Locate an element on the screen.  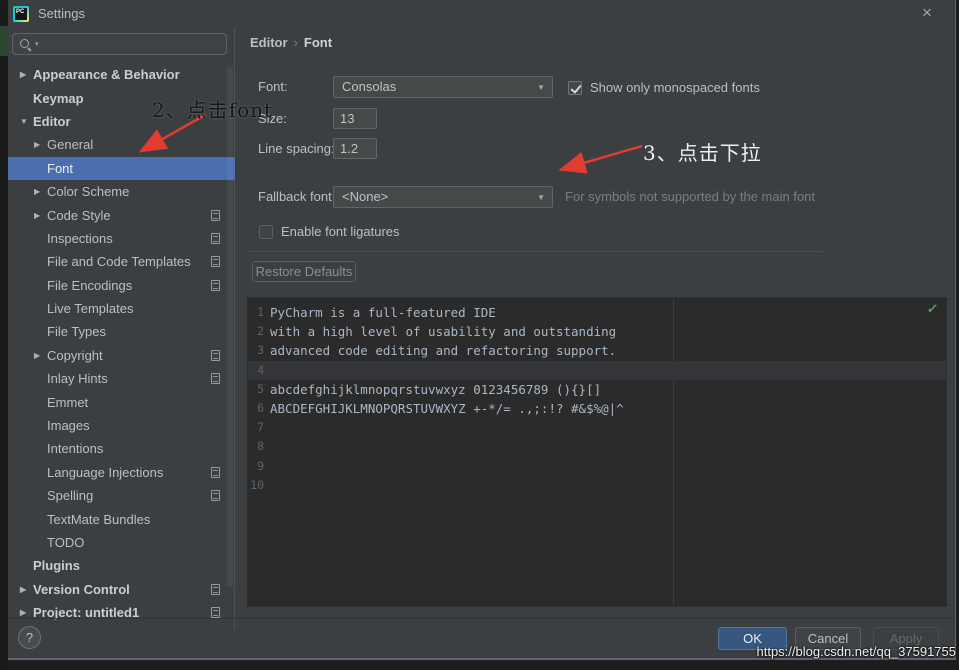
line-number: 5 is located at coordinates (260, 388).